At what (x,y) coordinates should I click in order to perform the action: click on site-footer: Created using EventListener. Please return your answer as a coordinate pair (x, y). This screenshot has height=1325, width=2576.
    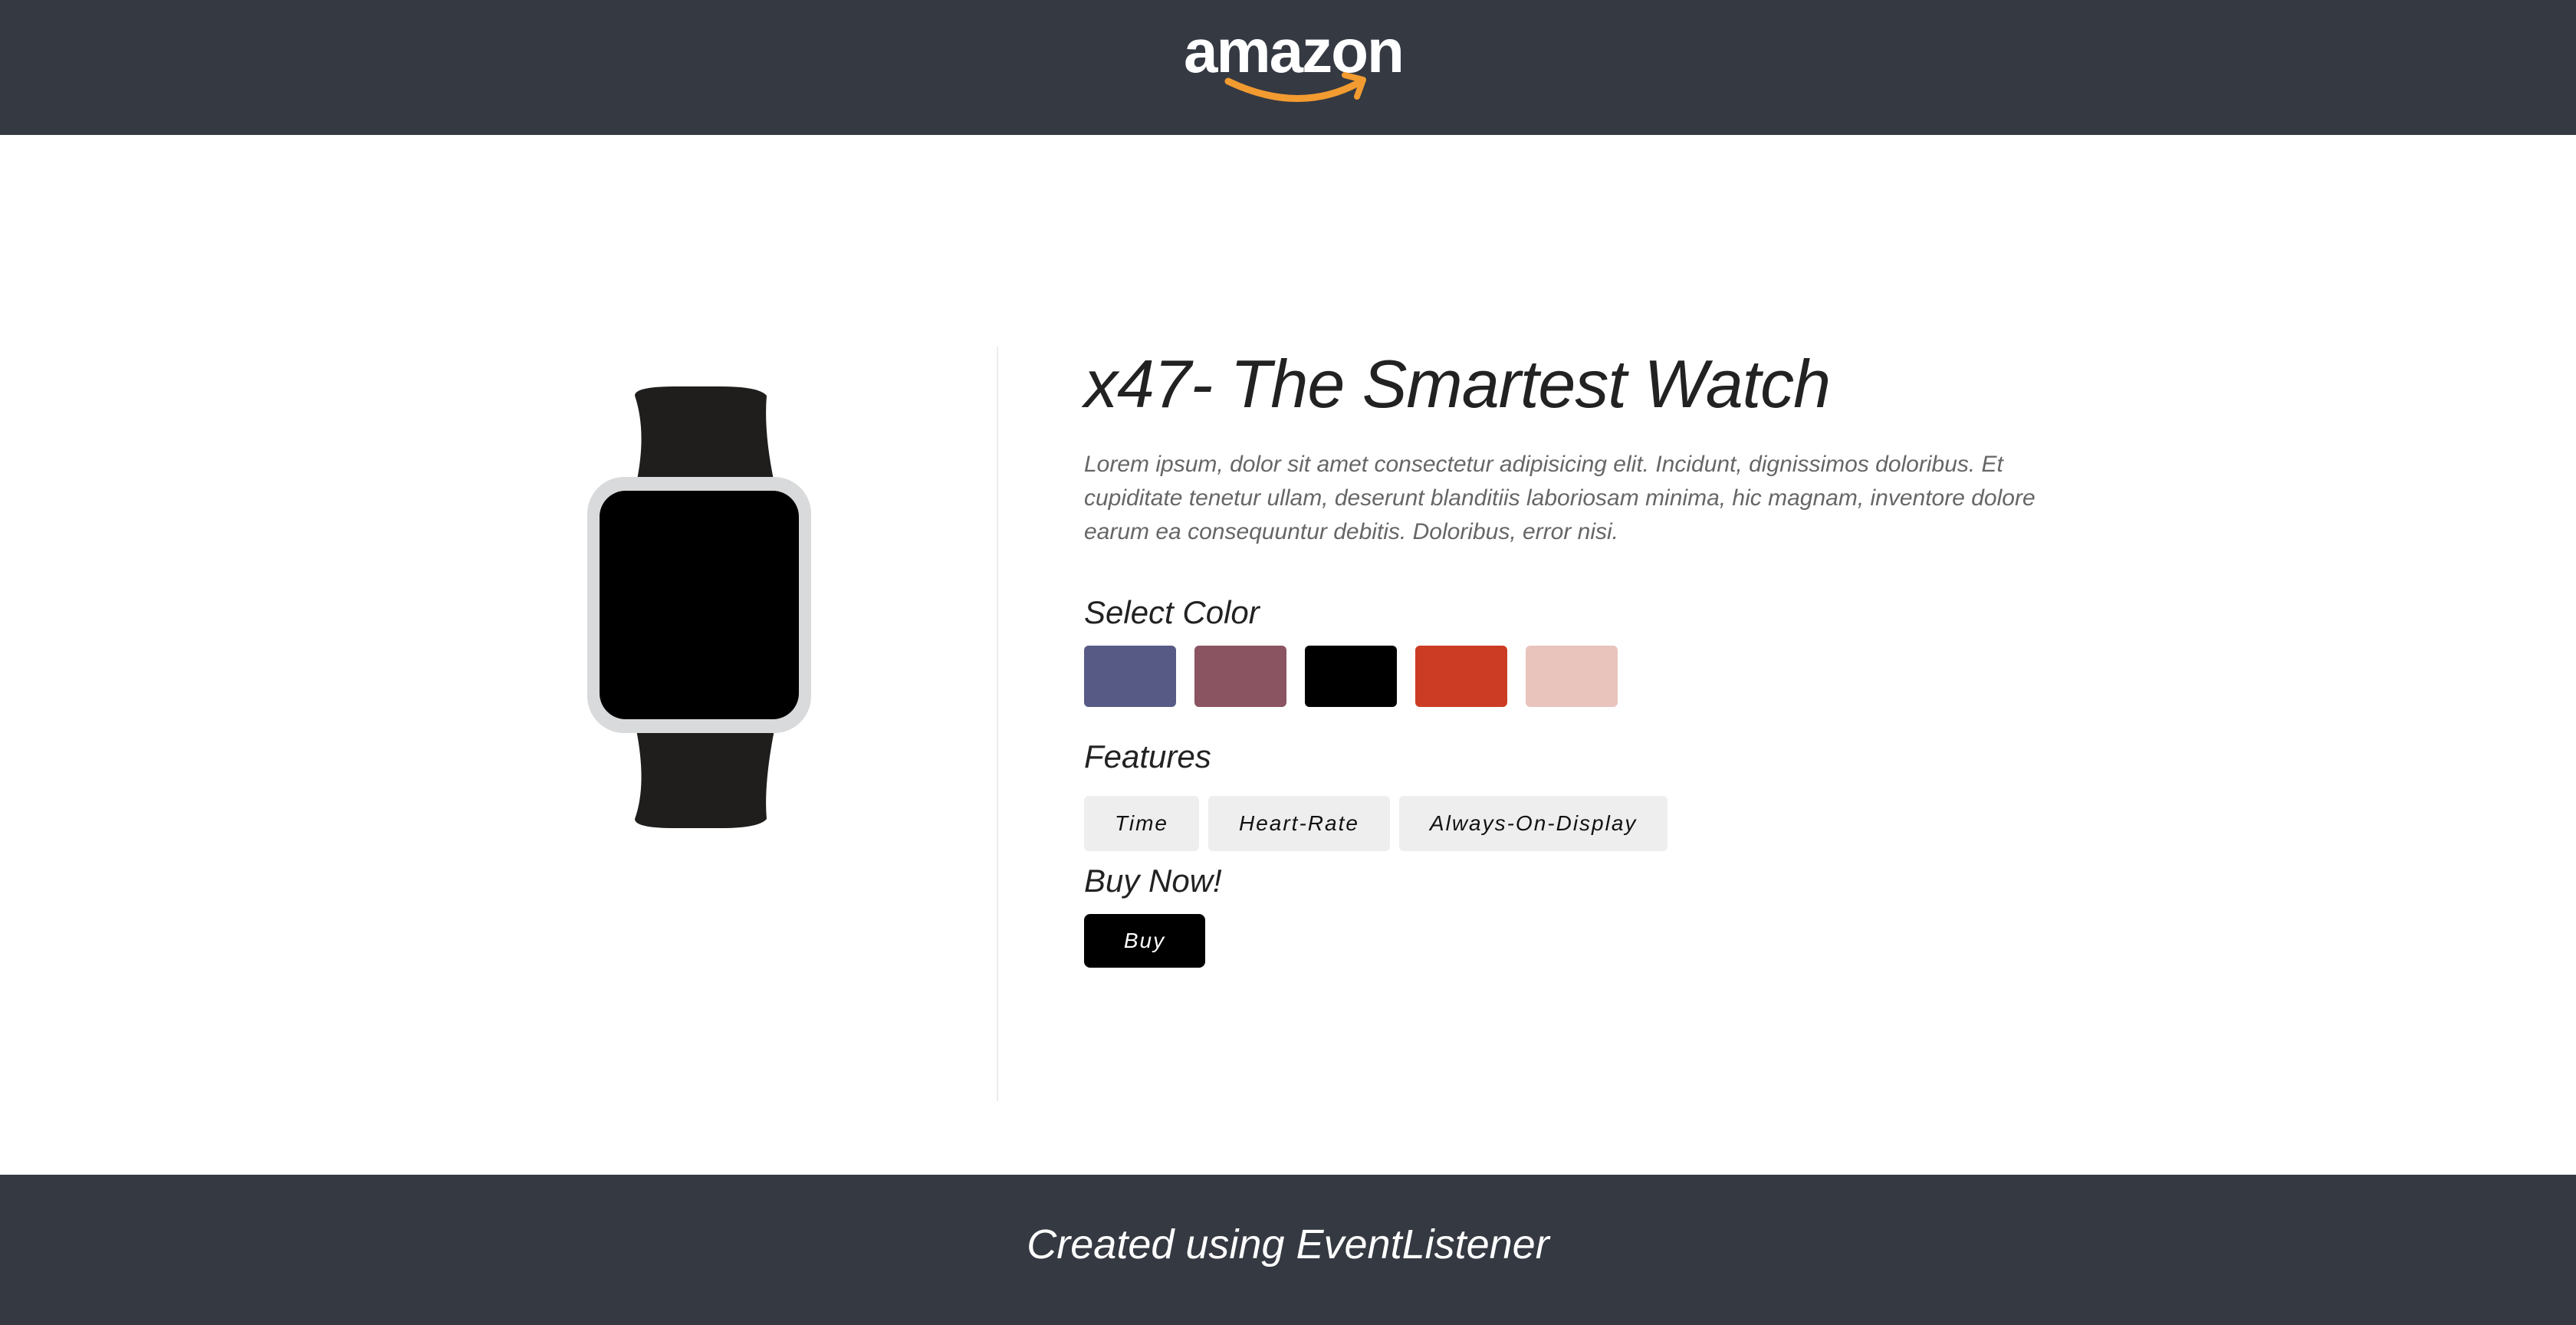
    Looking at the image, I should click on (1288, 1250).